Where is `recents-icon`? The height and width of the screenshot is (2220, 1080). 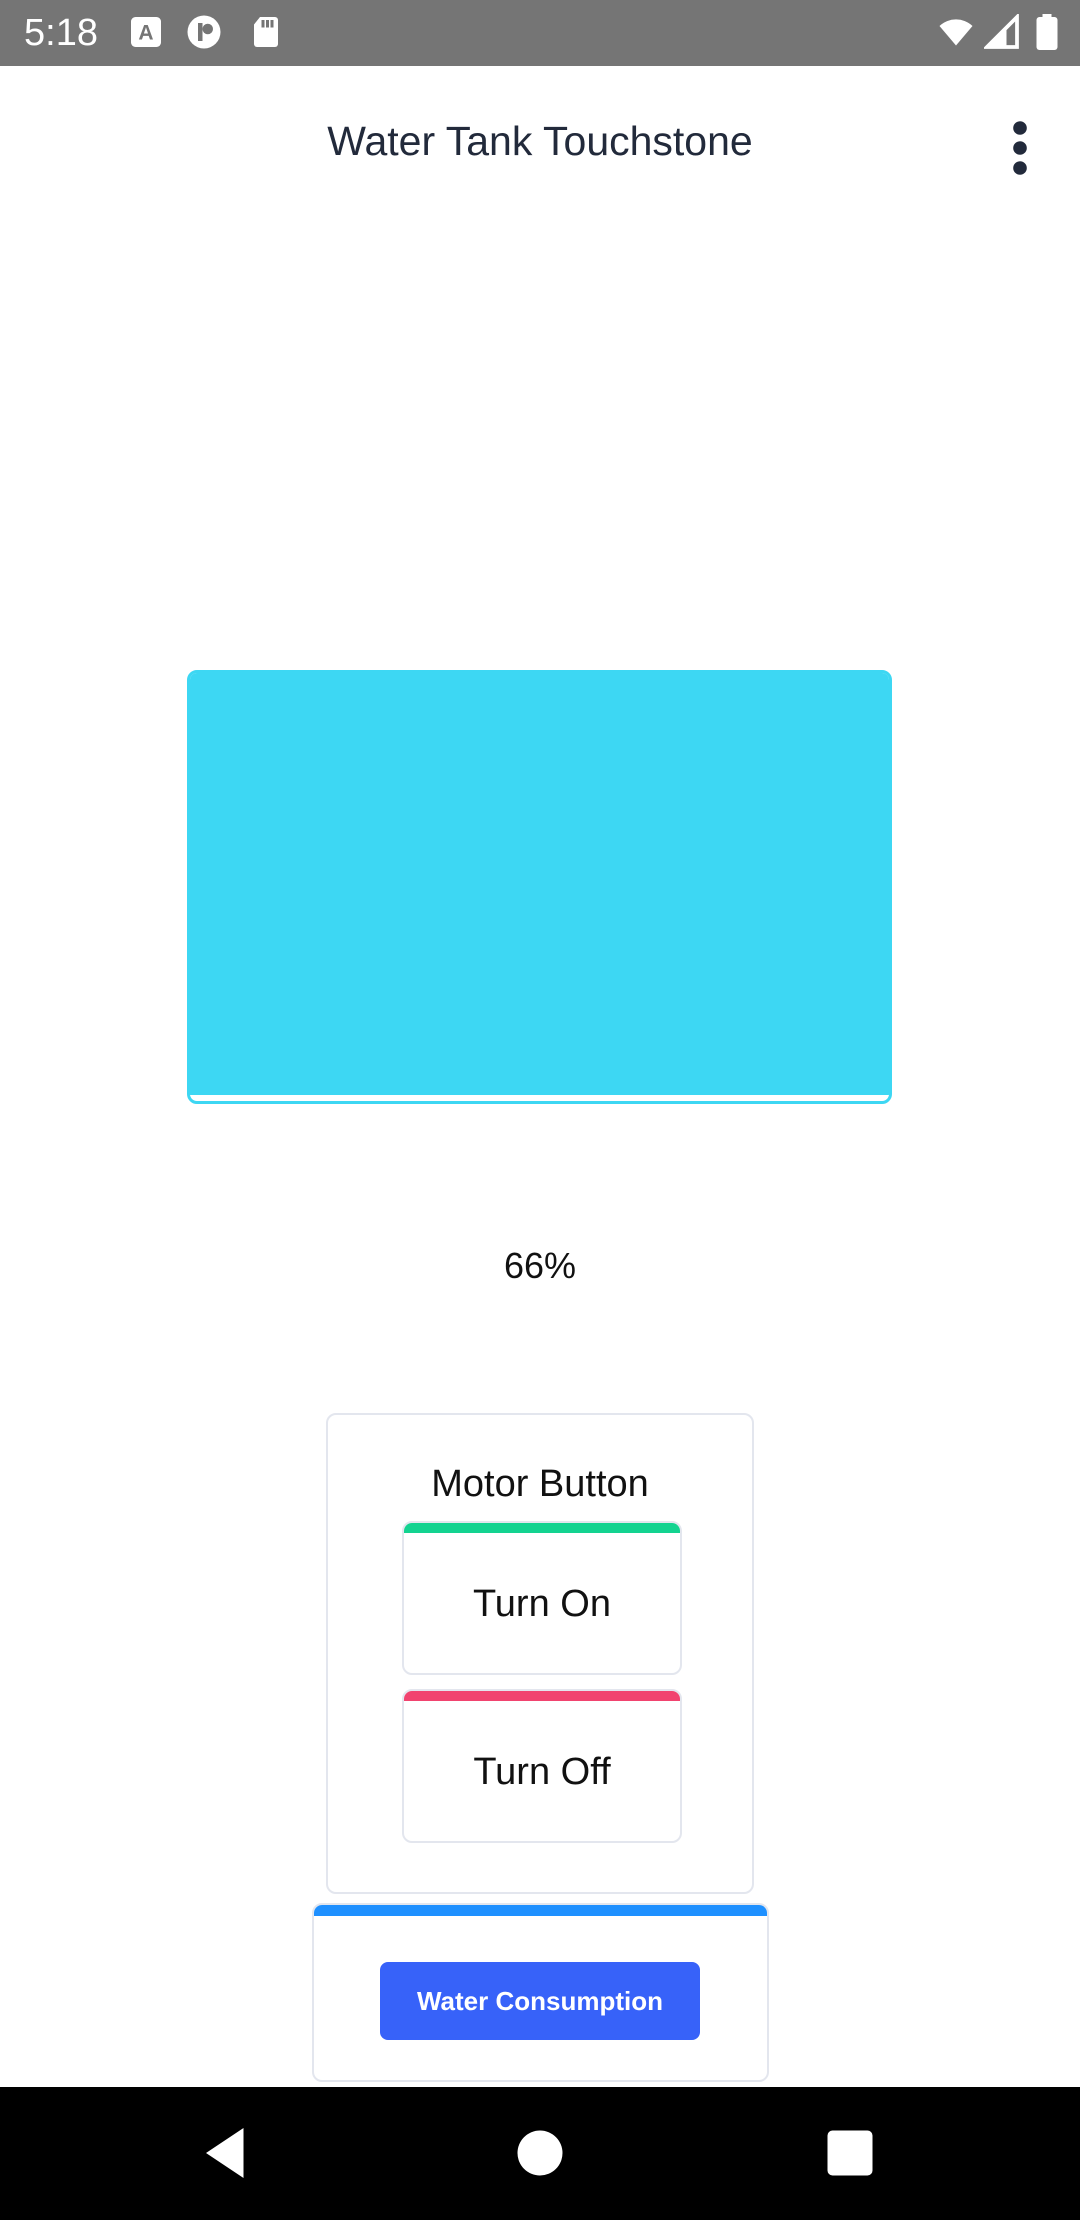 recents-icon is located at coordinates (850, 2153).